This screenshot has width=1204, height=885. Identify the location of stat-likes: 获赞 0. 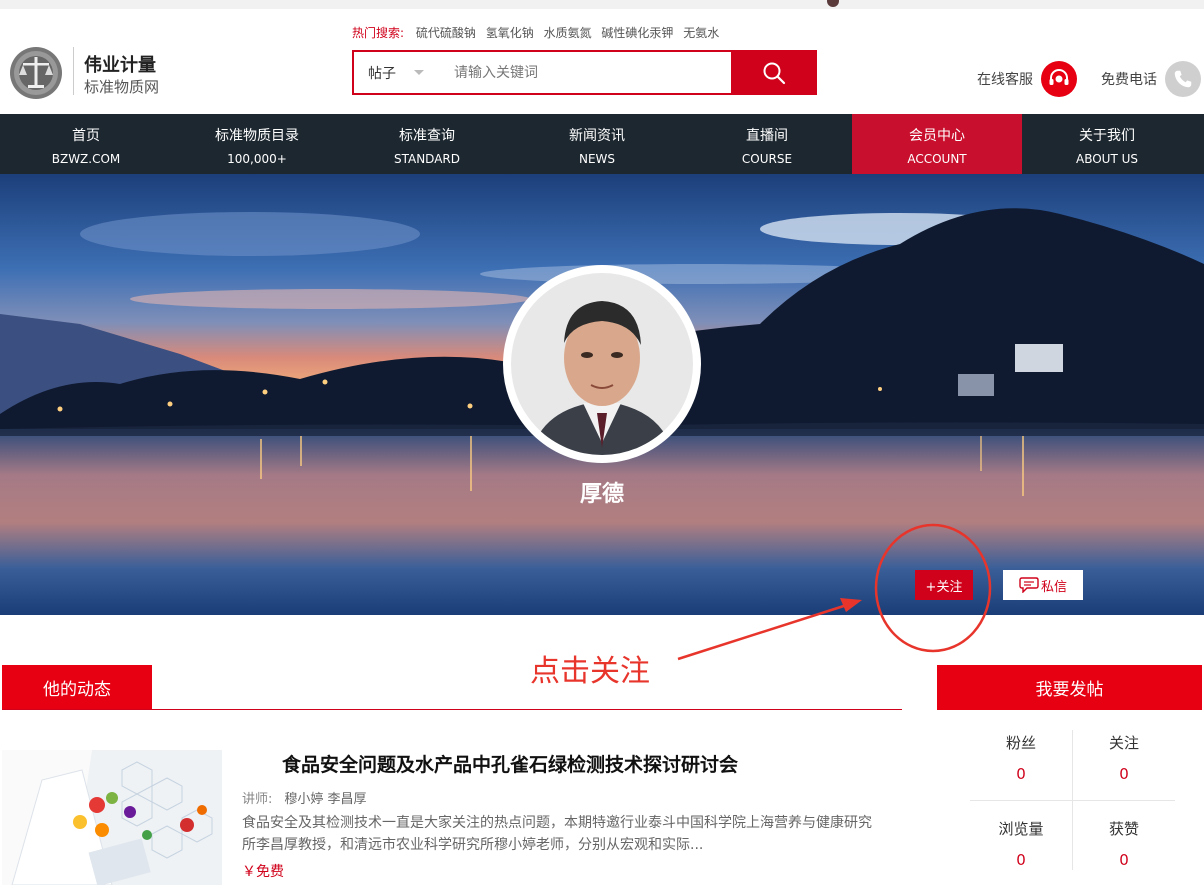
(1124, 843).